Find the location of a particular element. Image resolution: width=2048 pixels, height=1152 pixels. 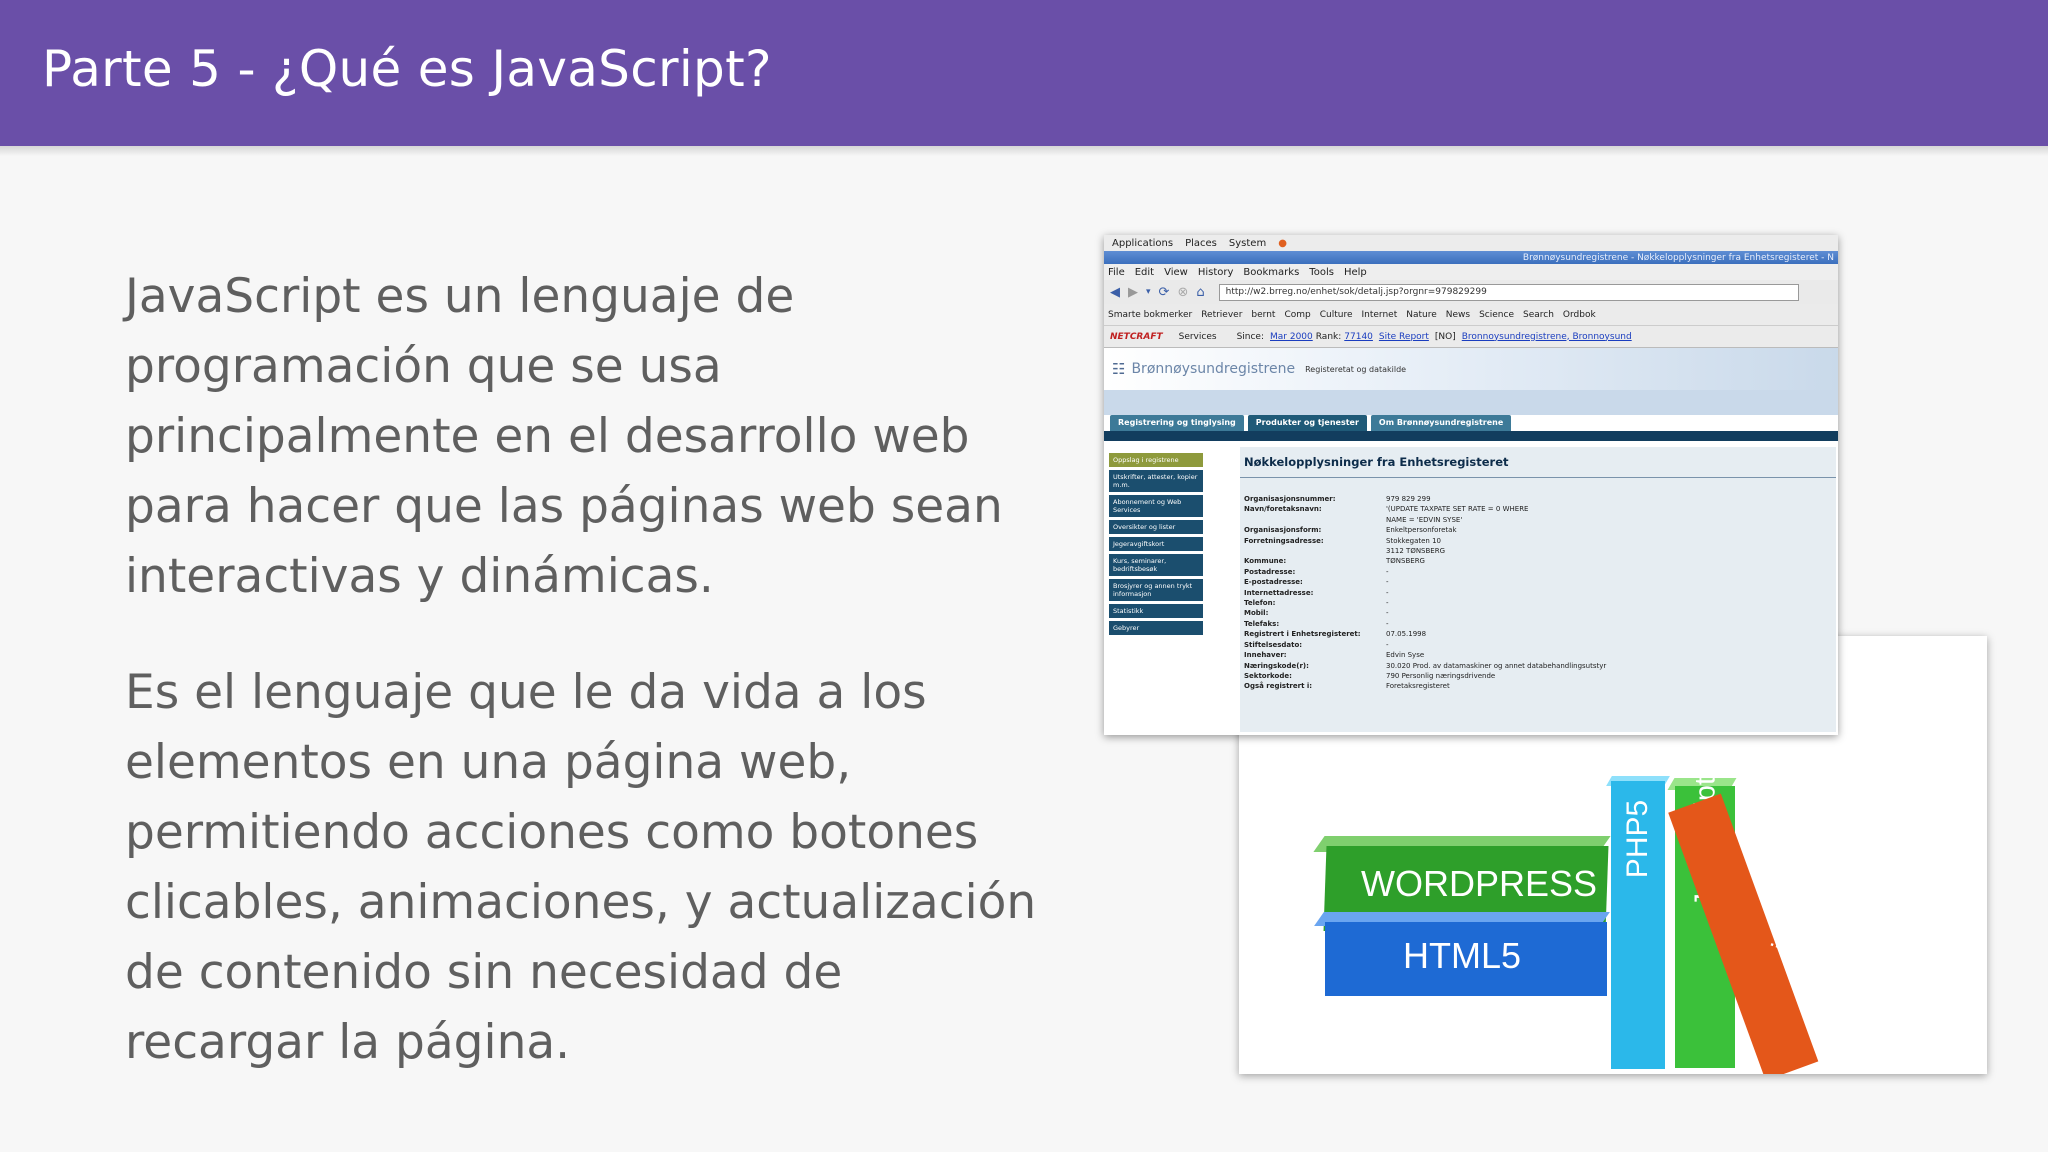

info-value: 3112 TØNSBERG is located at coordinates (1416, 551).